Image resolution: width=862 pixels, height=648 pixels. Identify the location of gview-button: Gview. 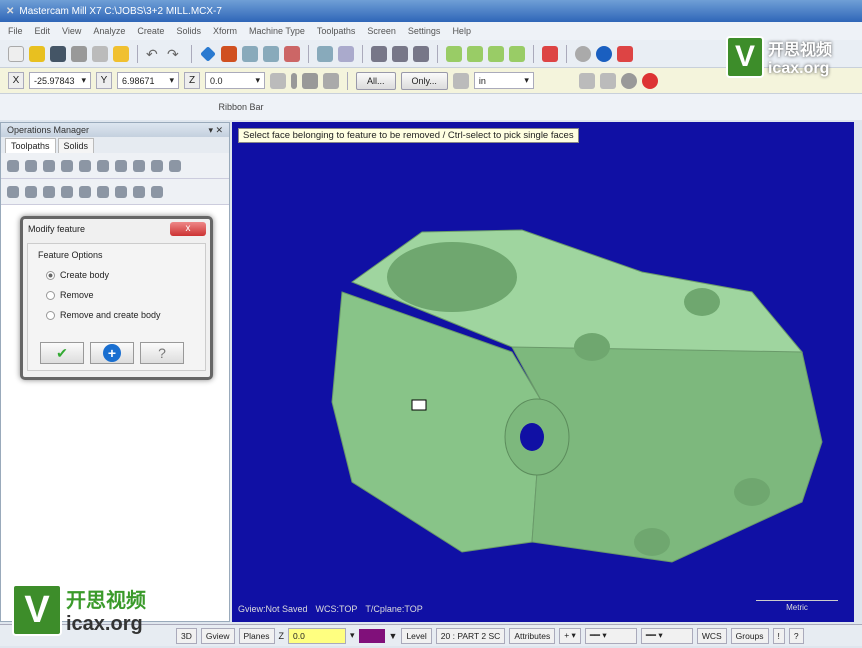
(217, 635).